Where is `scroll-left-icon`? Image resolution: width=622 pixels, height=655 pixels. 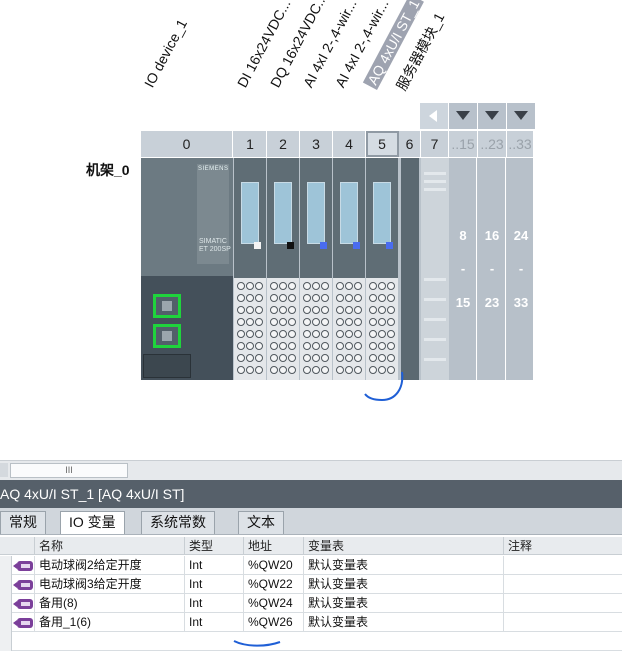
scroll-left-icon is located at coordinates (4, 470).